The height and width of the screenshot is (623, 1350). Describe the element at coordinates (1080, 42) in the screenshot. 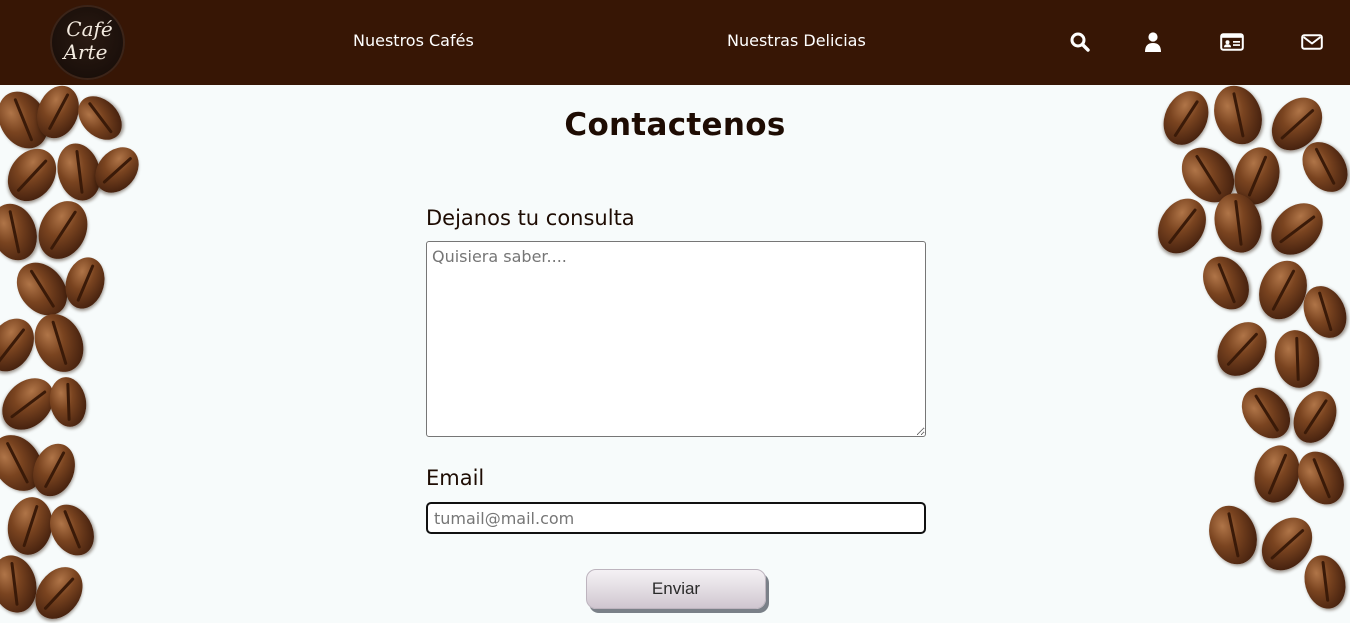

I see `search-icon` at that location.